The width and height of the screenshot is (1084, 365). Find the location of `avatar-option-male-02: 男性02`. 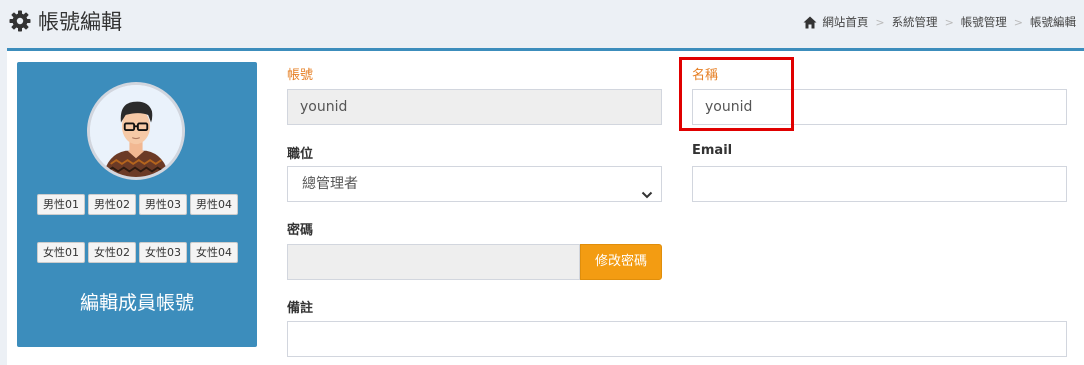

avatar-option-male-02: 男性02 is located at coordinates (112, 204).